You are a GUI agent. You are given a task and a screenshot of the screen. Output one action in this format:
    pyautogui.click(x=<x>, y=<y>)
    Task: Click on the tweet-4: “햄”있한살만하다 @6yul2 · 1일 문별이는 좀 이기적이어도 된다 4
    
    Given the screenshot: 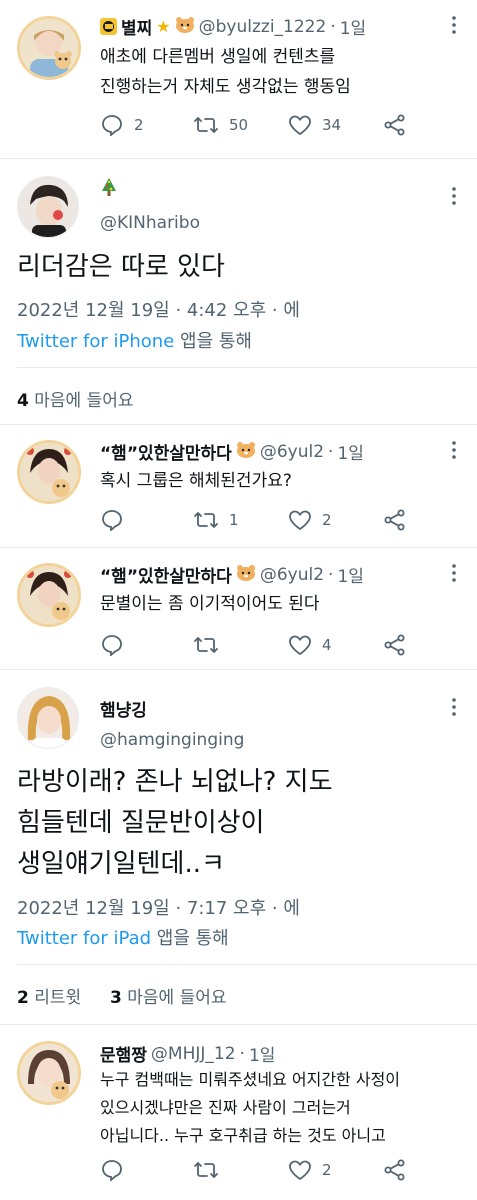 What is the action you would take?
    pyautogui.click(x=238, y=608)
    